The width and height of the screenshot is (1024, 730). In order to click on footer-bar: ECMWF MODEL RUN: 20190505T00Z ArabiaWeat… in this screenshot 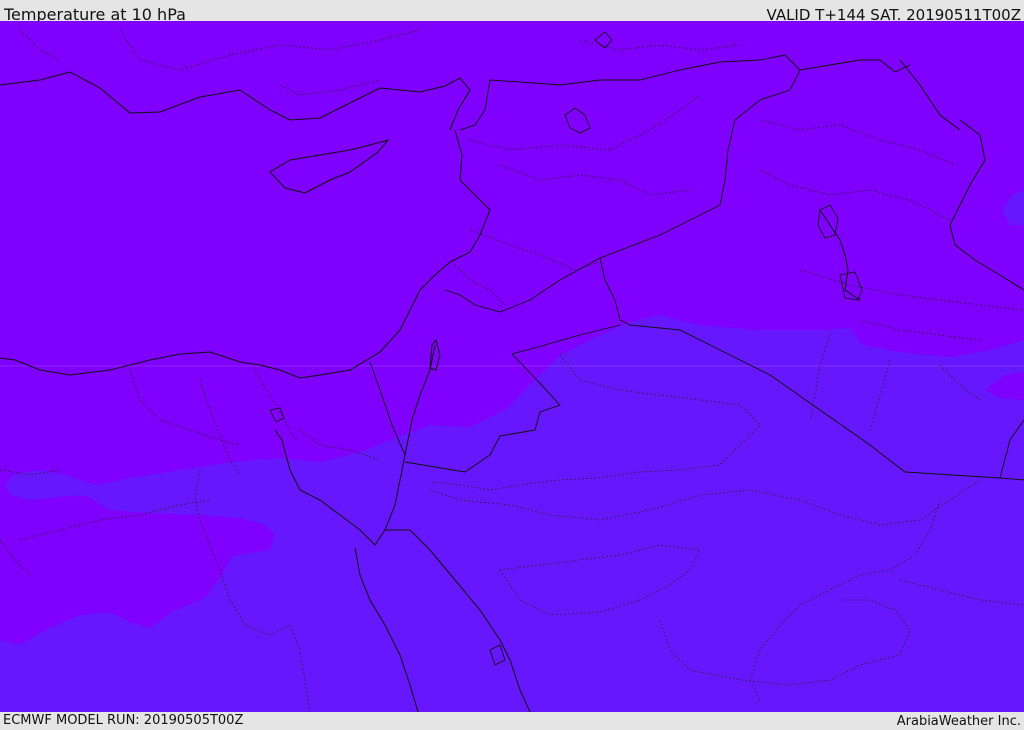, I will do `click(512, 720)`.